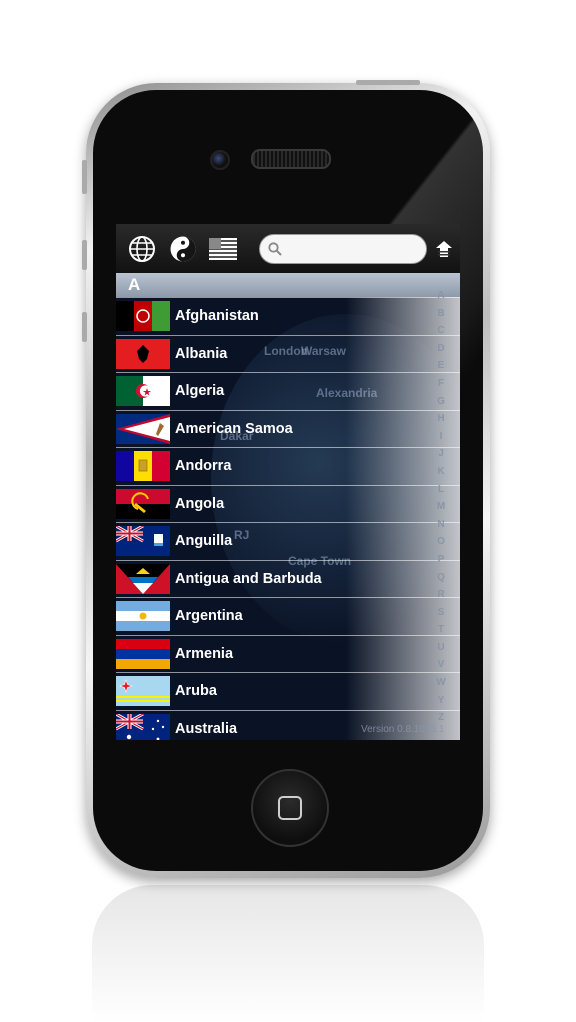 Image resolution: width=576 pixels, height=1022 pixels. Describe the element at coordinates (441, 490) in the screenshot. I see `index-letter: L` at that location.